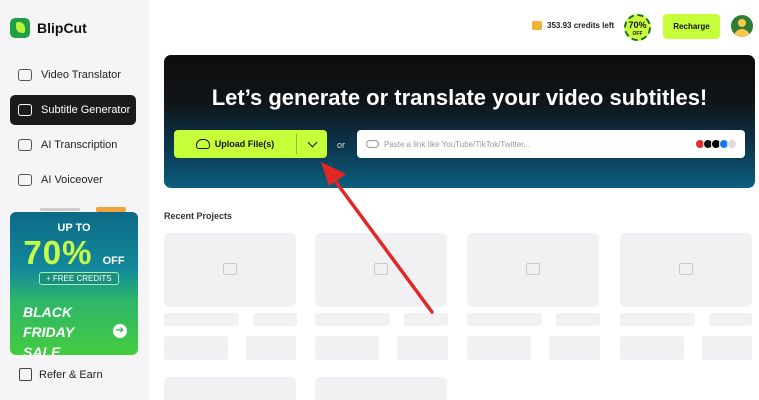 This screenshot has height=400, width=759. Describe the element at coordinates (42, 349) in the screenshot. I see `promo-event-line2: SALE` at that location.